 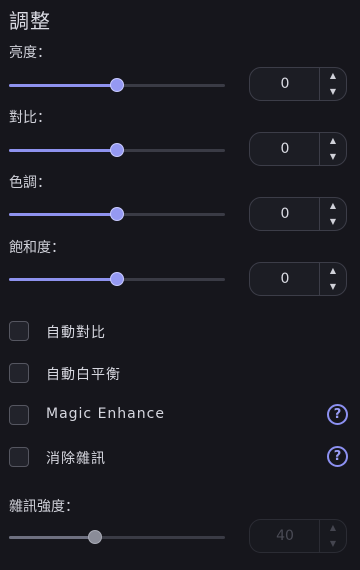 What do you see at coordinates (285, 214) in the screenshot?
I see `hue-value: 0` at bounding box center [285, 214].